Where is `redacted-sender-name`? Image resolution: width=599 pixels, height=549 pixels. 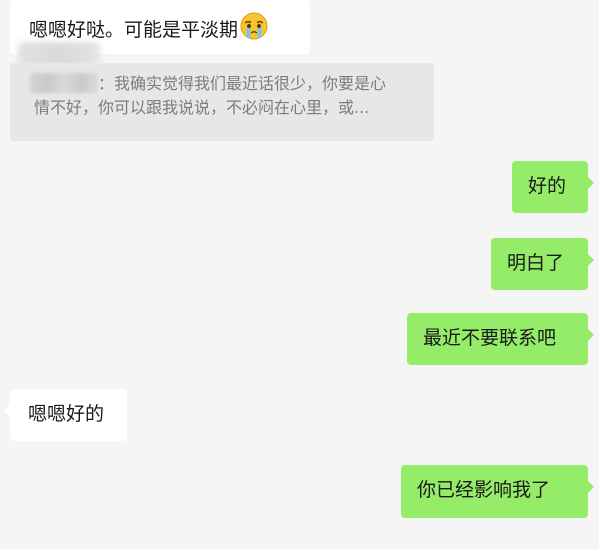
redacted-sender-name is located at coordinates (64, 83).